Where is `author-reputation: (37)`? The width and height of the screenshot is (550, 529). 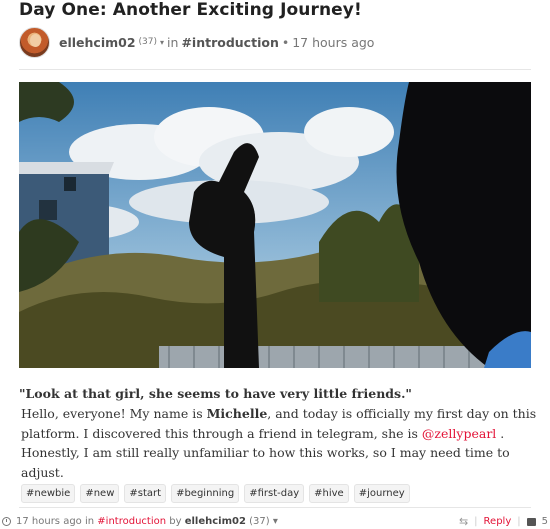
author-reputation: (37) is located at coordinates (148, 42).